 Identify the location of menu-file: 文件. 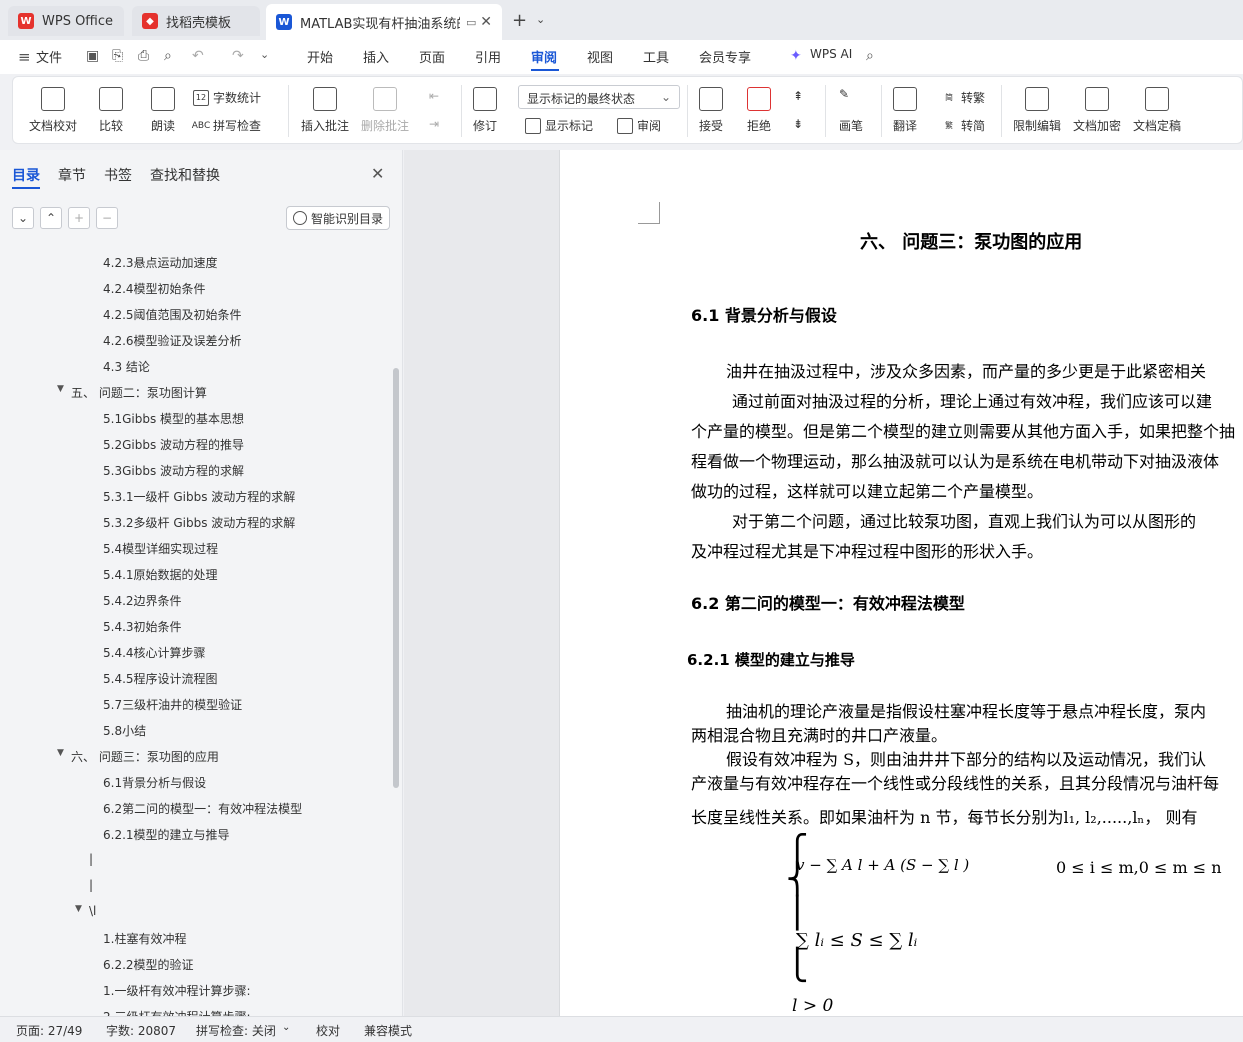
(49, 56).